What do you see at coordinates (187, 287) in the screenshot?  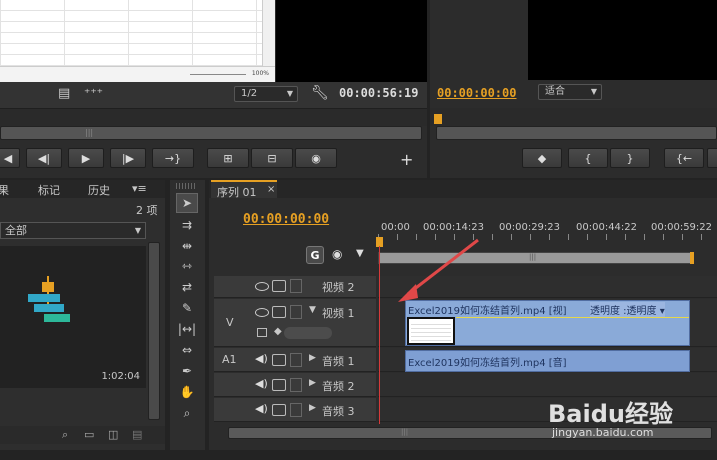 I see `rate-stretch-tool-icon: ⇄` at bounding box center [187, 287].